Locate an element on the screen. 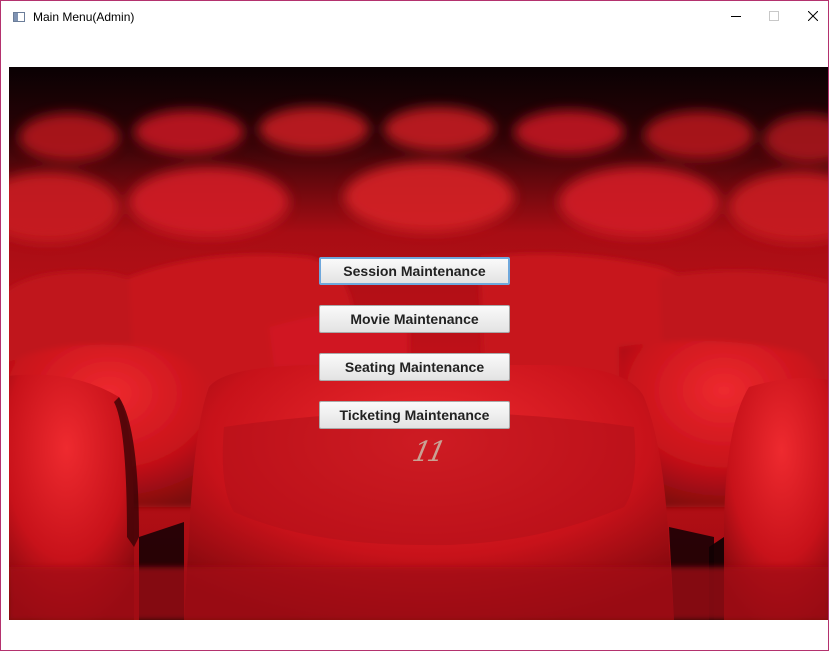 This screenshot has width=829, height=651. minimize-icon is located at coordinates (736, 16).